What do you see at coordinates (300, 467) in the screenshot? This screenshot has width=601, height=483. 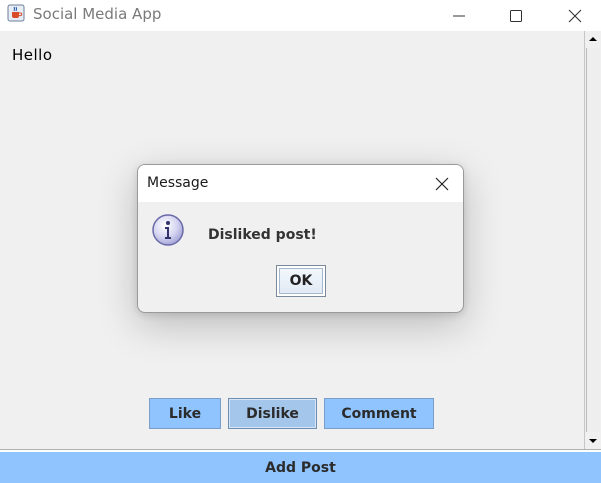 I see `add-post-button: Add Post` at bounding box center [300, 467].